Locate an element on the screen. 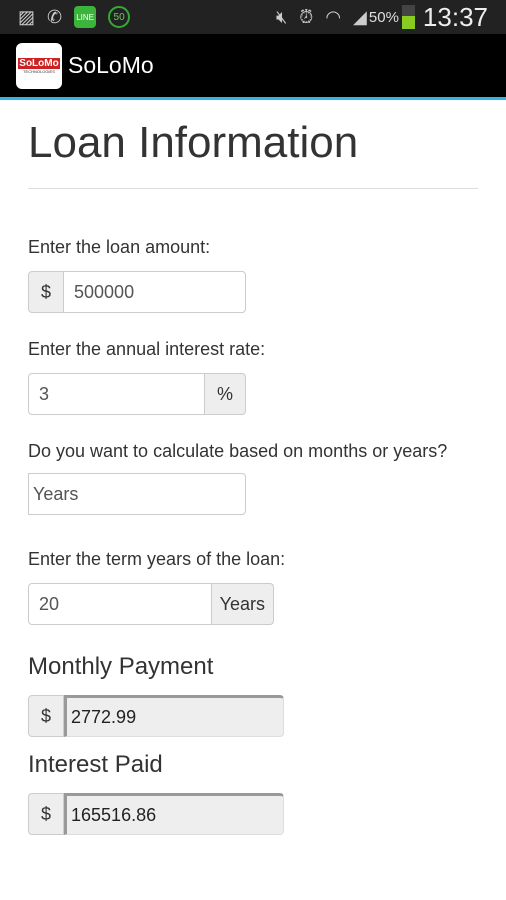 The image size is (506, 900). monthly-payment-heading: Monthly Payment is located at coordinates (121, 666).